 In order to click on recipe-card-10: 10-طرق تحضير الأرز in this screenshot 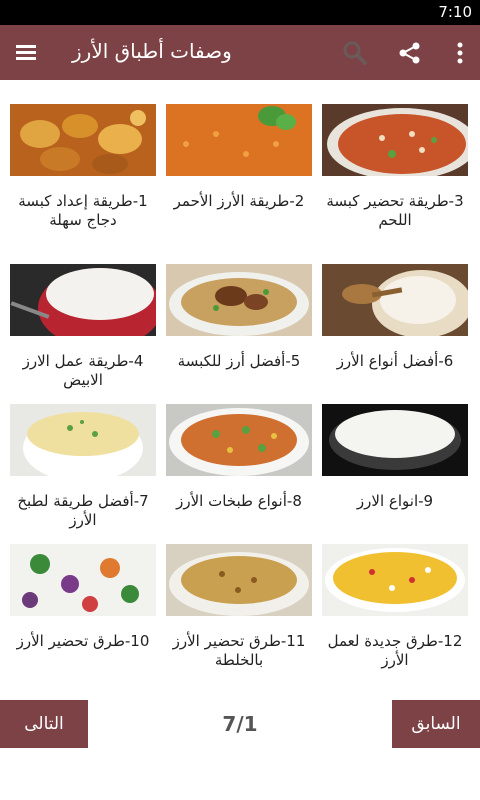, I will do `click(83, 590)`.